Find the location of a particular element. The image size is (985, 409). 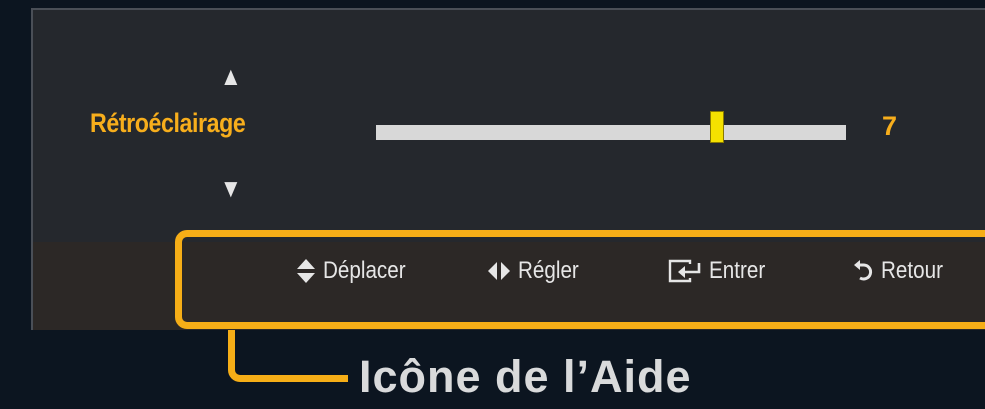

slider-thumb is located at coordinates (716, 127).